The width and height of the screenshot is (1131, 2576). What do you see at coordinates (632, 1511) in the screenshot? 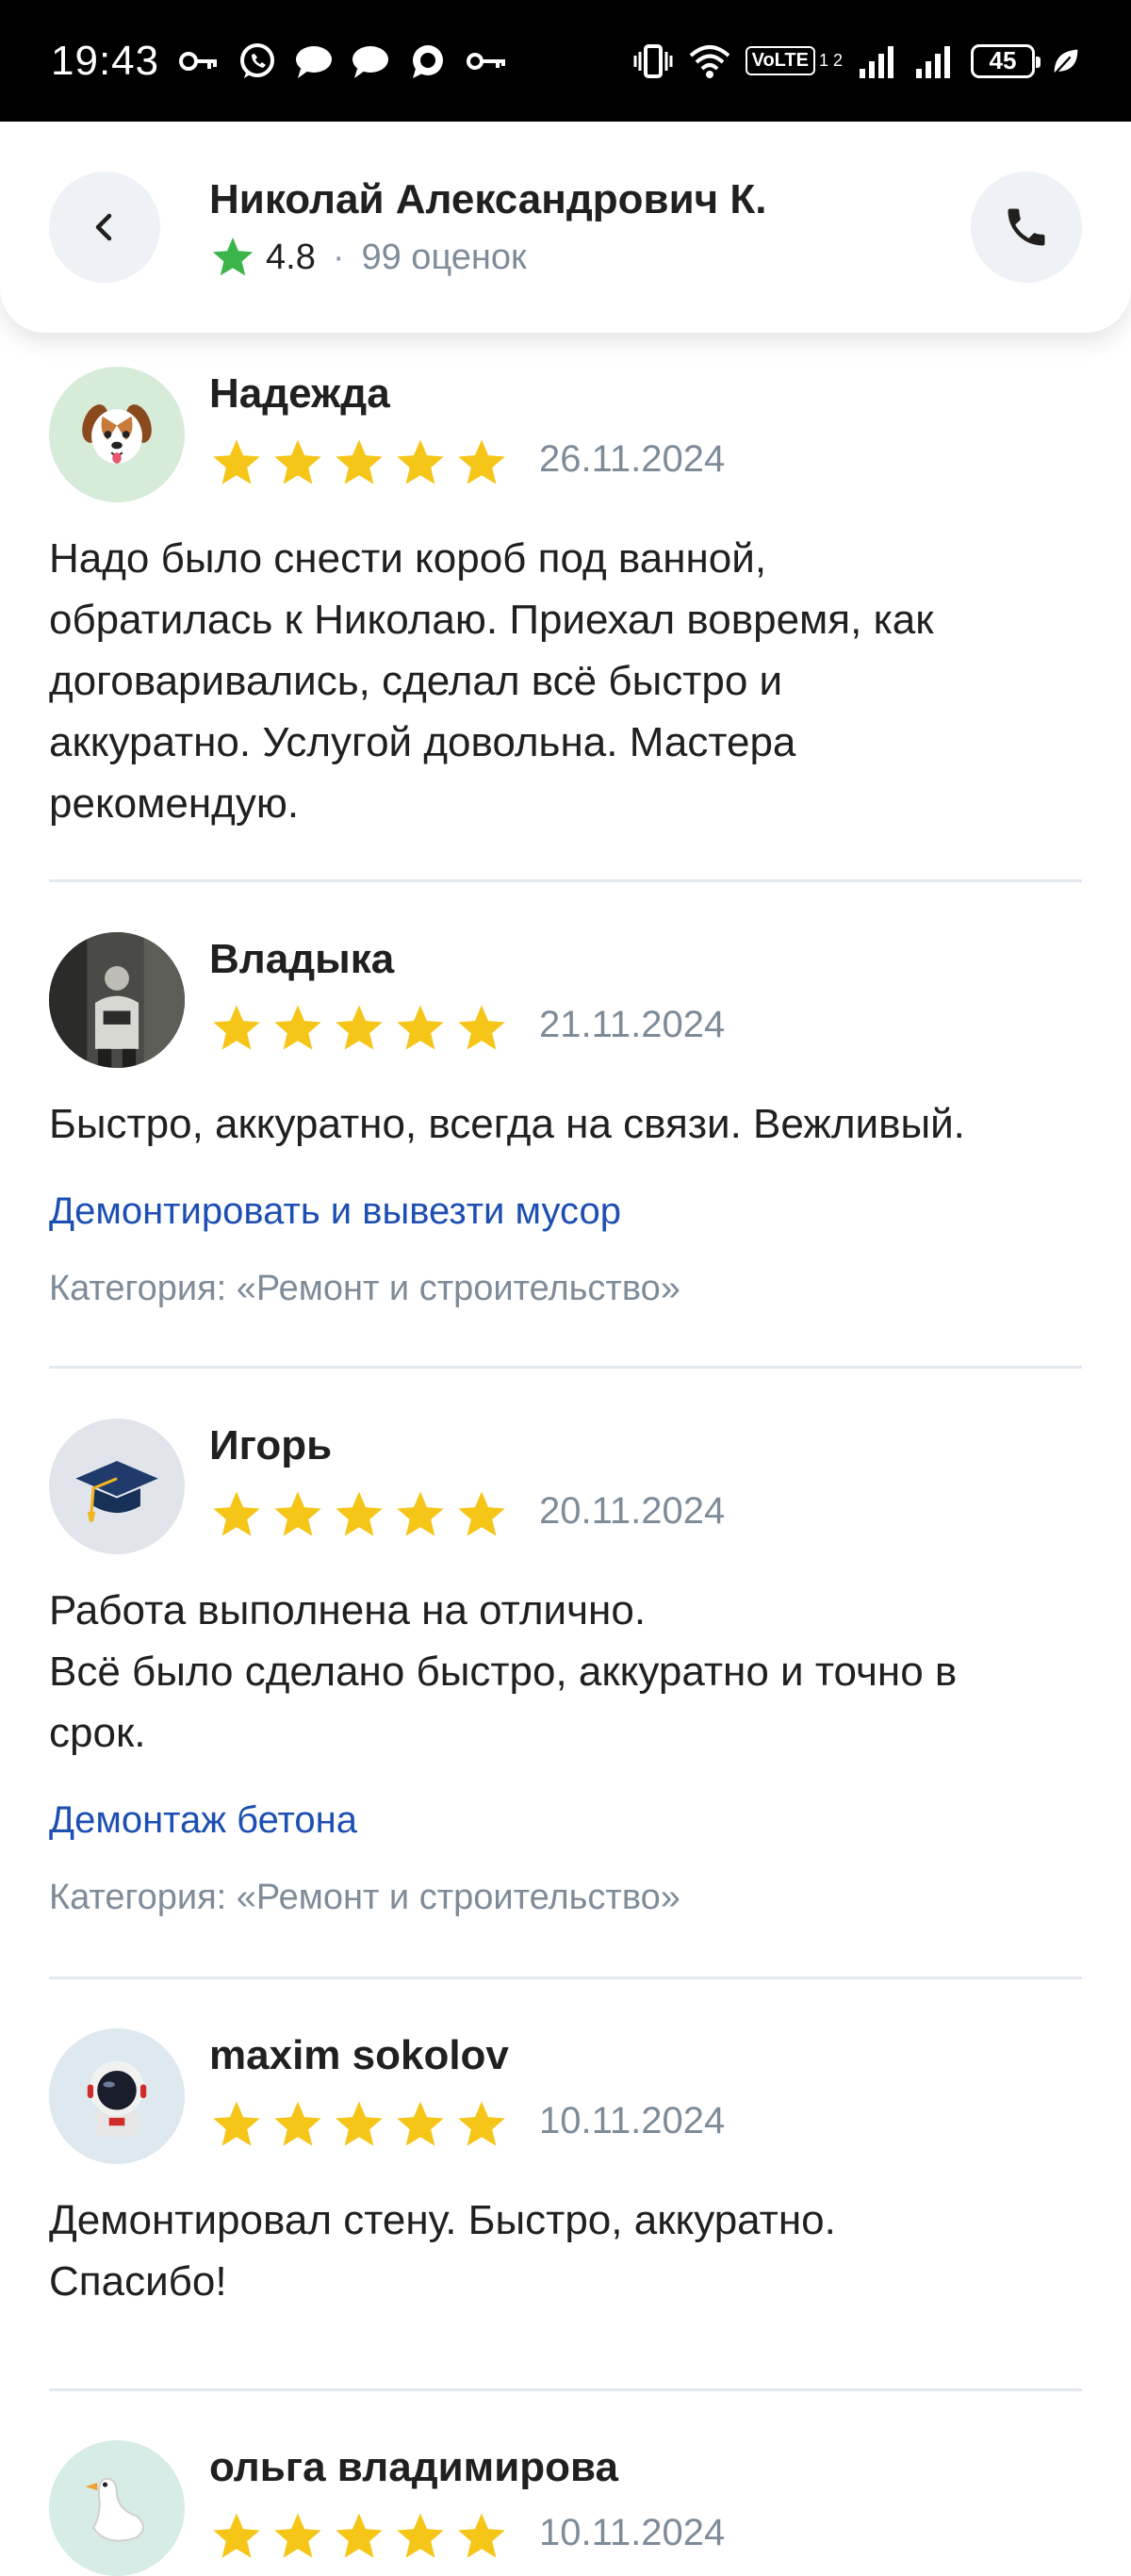
I see `review-date: 20.11.2024` at bounding box center [632, 1511].